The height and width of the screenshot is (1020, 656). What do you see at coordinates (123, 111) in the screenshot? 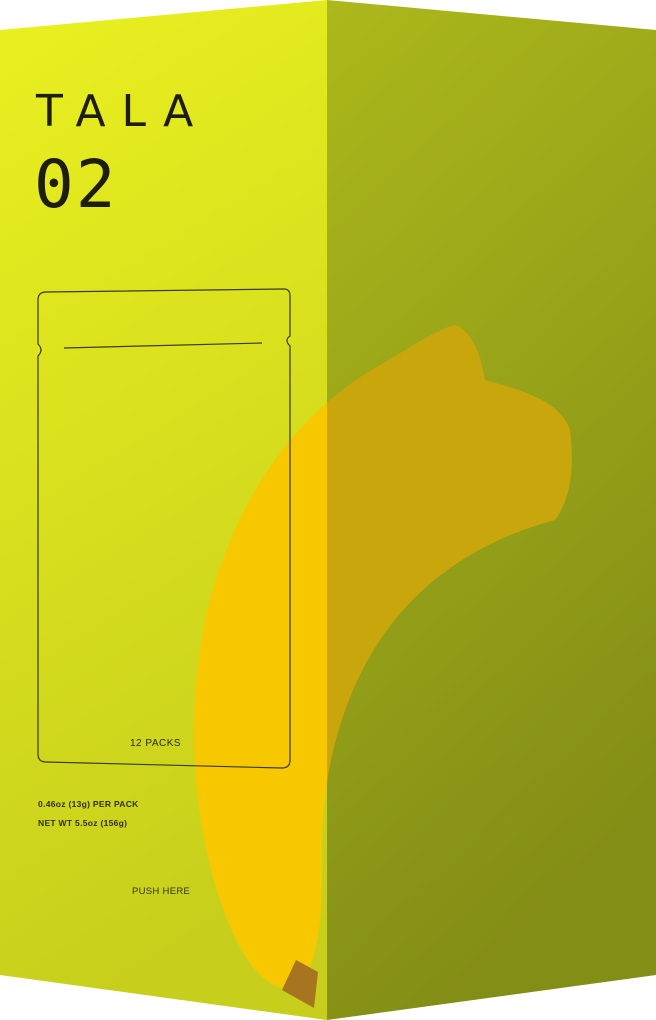
I see `brand-name: TALA` at bounding box center [123, 111].